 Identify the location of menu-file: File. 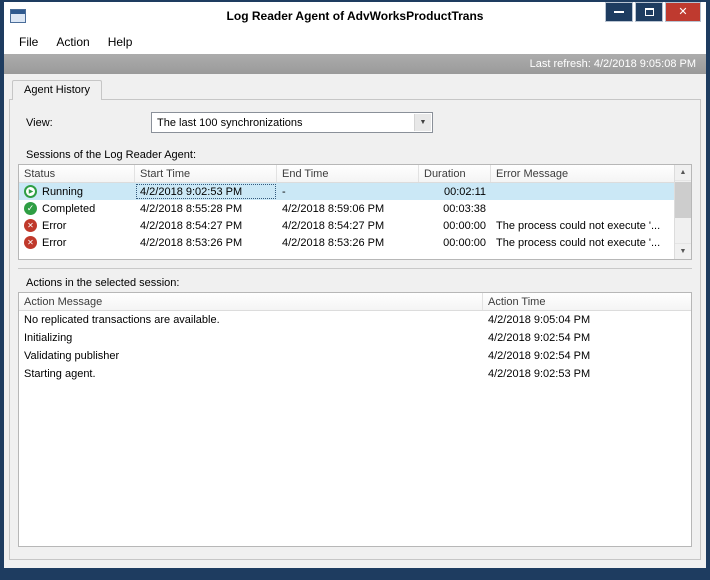
(28, 42).